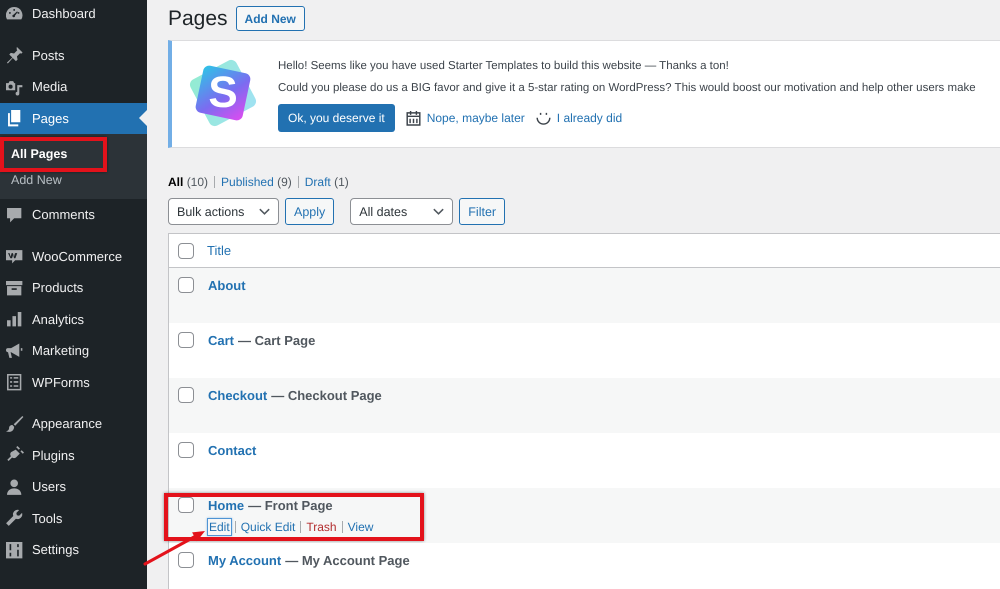 The width and height of the screenshot is (1000, 589). What do you see at coordinates (219, 527) in the screenshot?
I see `row-action-link: Edit` at bounding box center [219, 527].